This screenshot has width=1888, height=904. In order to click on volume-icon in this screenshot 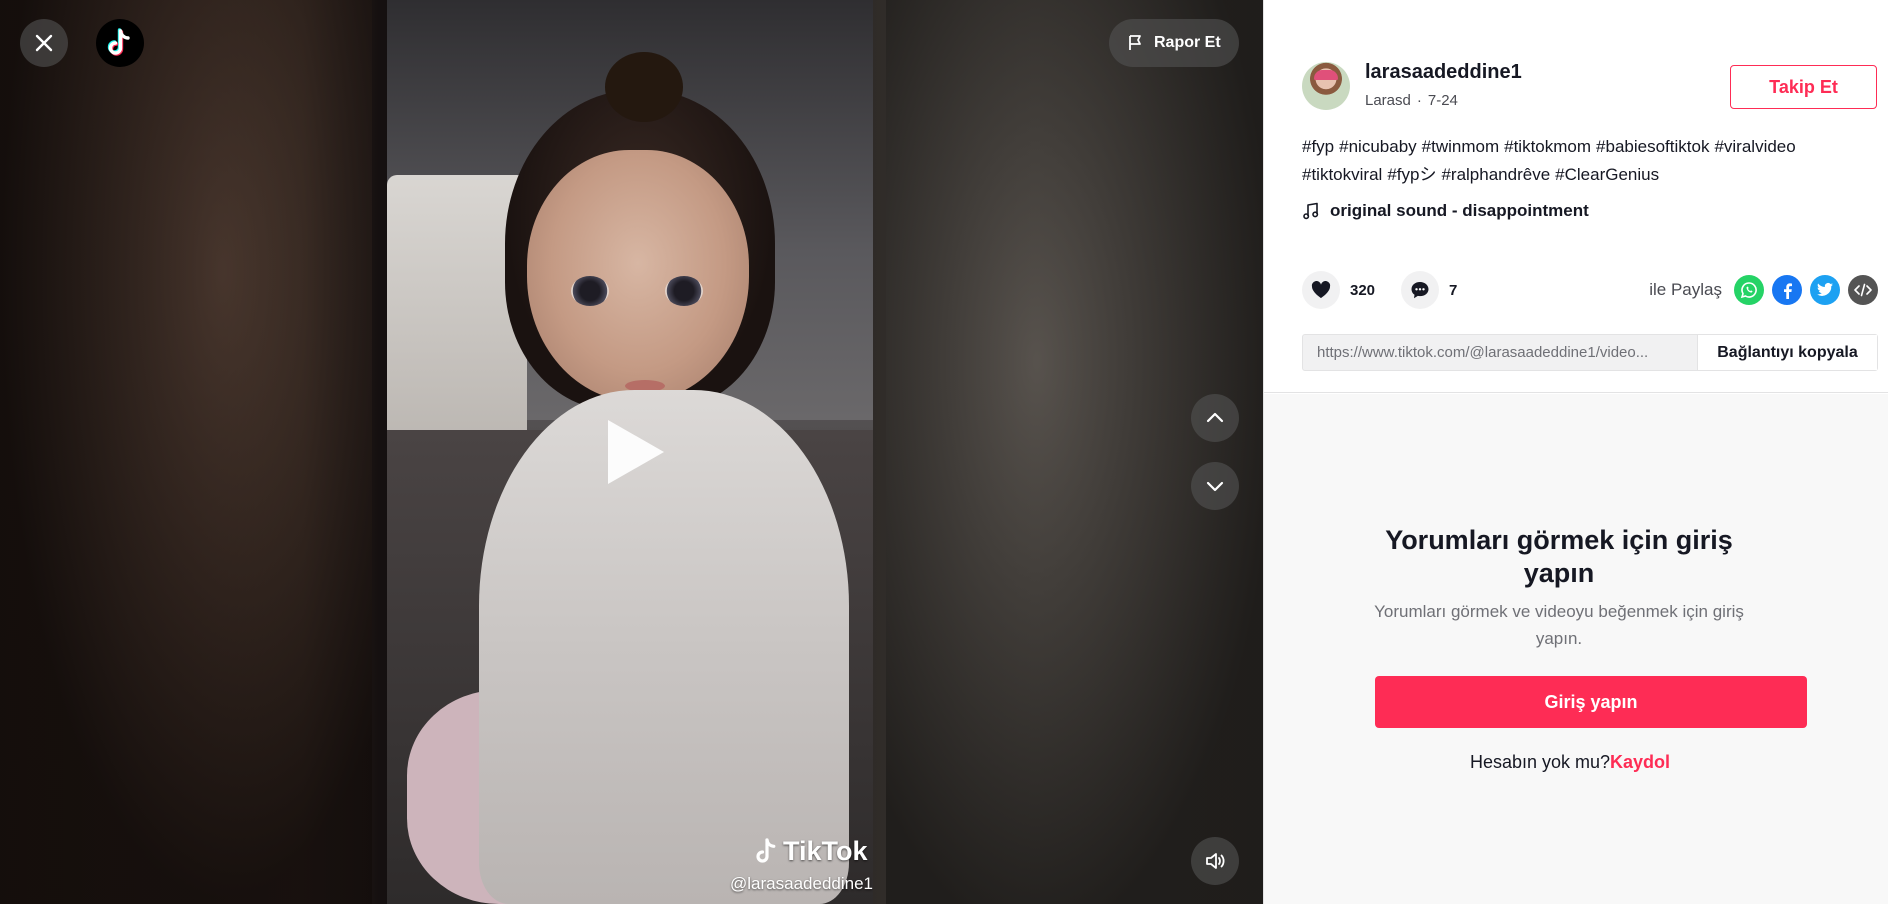, I will do `click(1215, 861)`.